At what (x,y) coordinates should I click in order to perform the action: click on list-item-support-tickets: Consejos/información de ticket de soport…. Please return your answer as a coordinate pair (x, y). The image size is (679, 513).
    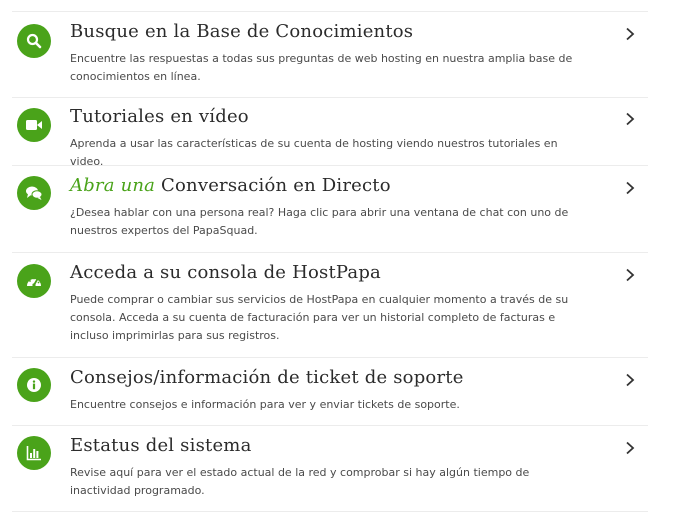
    Looking at the image, I should click on (330, 392).